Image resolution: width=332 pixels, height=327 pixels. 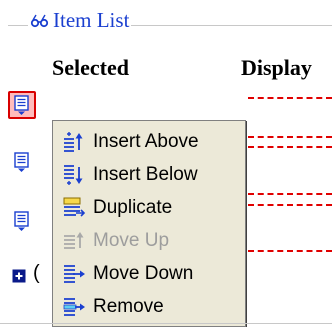 I want to click on menu-item-insert-below: Insert Below, so click(x=148, y=175).